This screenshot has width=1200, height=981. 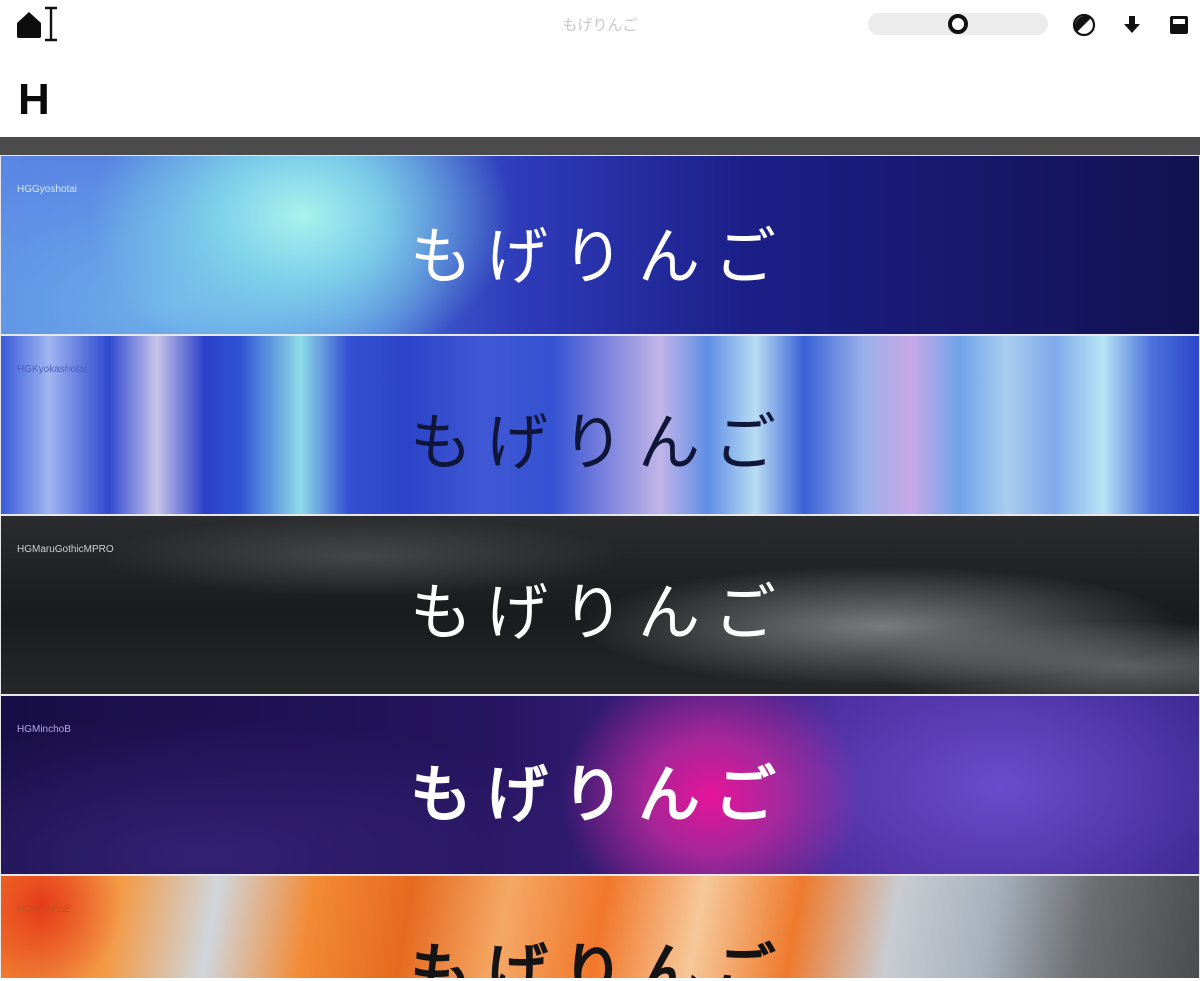 I want to click on font-card: HGMinchoE もげりんご, so click(x=600, y=926).